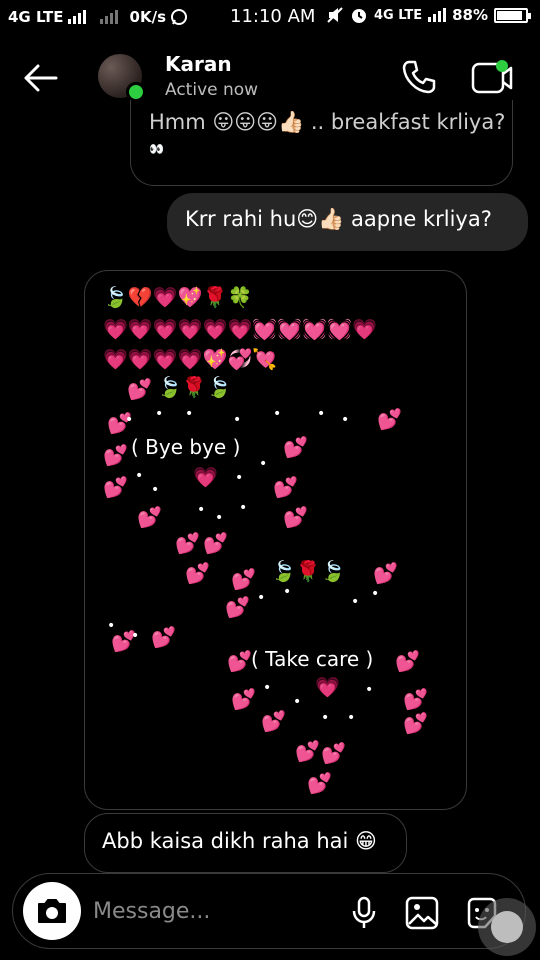 The image size is (540, 960). What do you see at coordinates (308, 571) in the screenshot?
I see `art-row-b: 🍃🌹🍃` at bounding box center [308, 571].